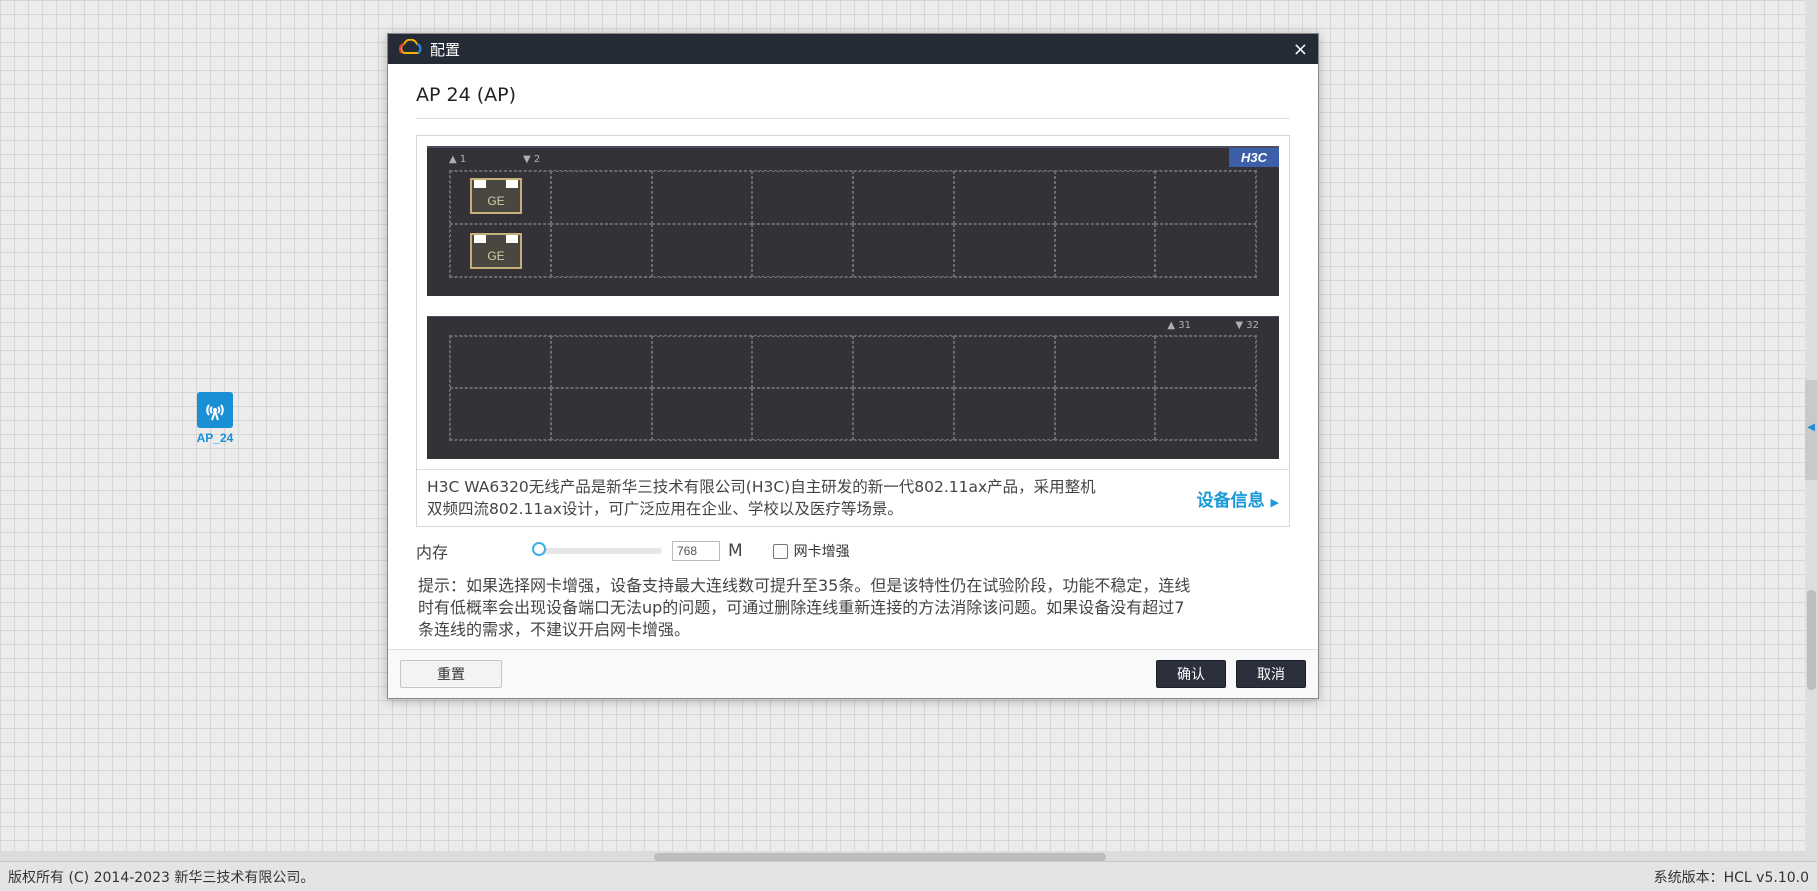 The image size is (1817, 891). Describe the element at coordinates (1253, 157) in the screenshot. I see `h3c-logo: H3C` at that location.